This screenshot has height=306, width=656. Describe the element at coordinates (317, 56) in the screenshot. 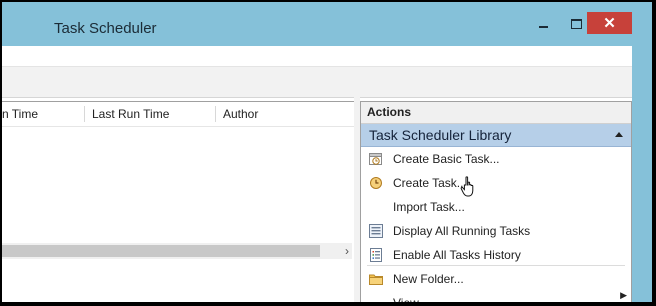

I see `menu-bar` at that location.